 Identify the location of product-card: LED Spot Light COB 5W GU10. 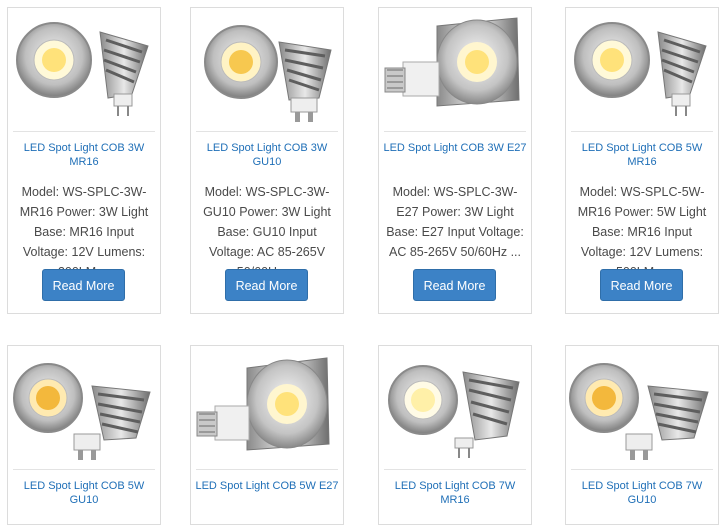
(84, 435).